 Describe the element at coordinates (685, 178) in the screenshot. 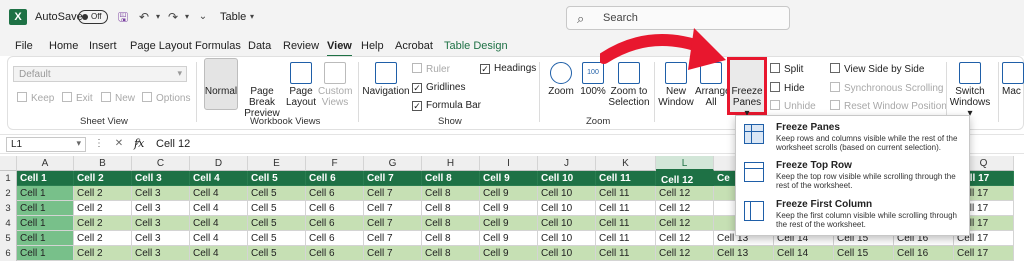

I see `cell-l1: Cell 12` at that location.